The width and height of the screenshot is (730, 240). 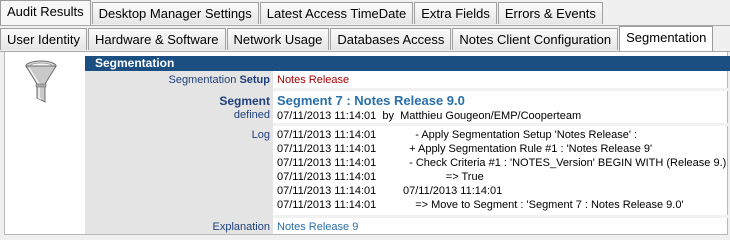 What do you see at coordinates (407, 63) in the screenshot?
I see `panel-title: Segmentation` at bounding box center [407, 63].